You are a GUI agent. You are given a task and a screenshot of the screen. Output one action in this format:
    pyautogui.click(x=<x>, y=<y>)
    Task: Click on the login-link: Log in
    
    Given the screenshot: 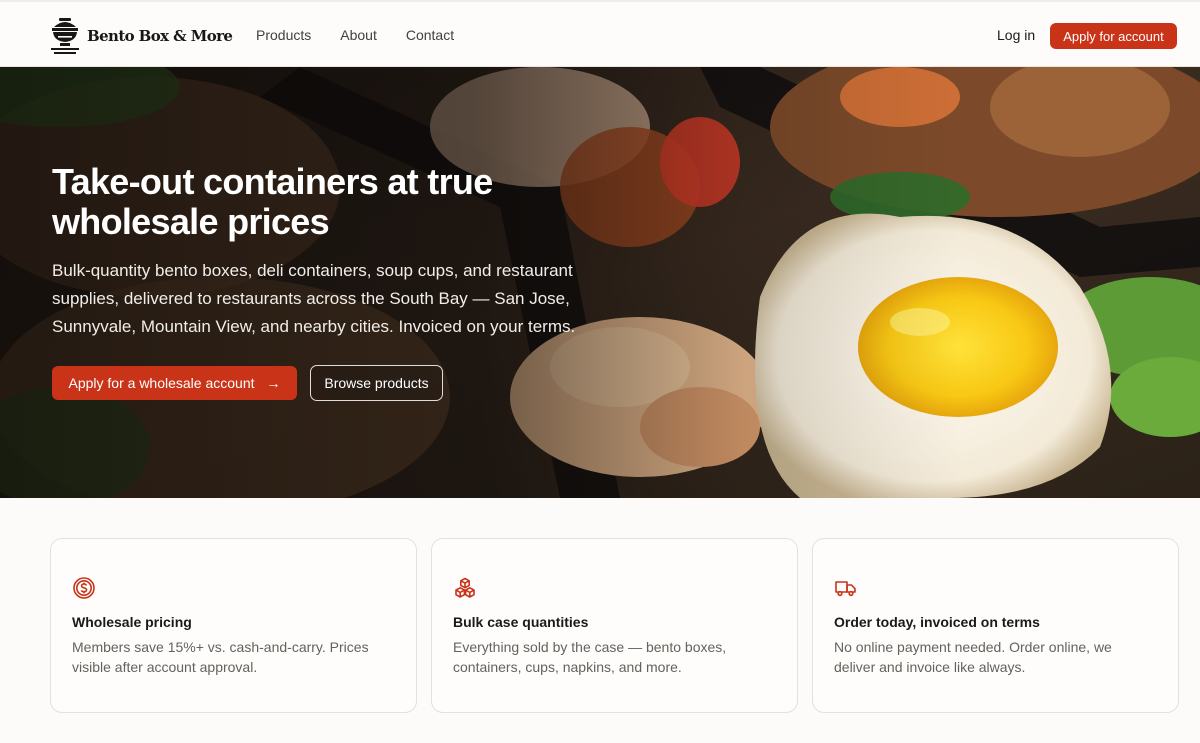 What is the action you would take?
    pyautogui.click(x=1016, y=34)
    